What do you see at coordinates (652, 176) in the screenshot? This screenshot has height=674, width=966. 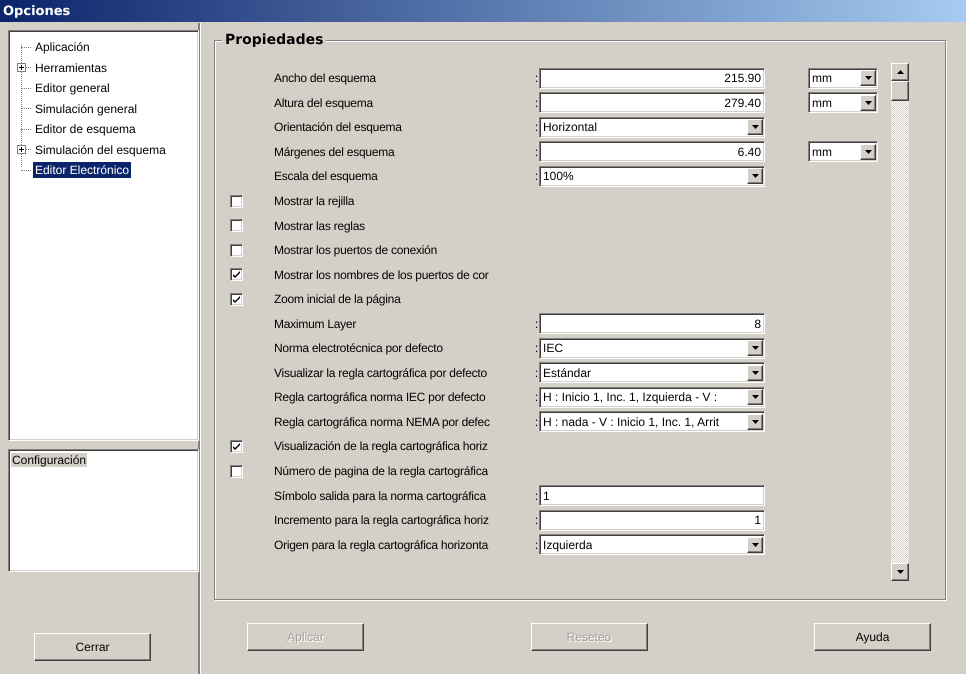 I see `dropdown: 100%` at bounding box center [652, 176].